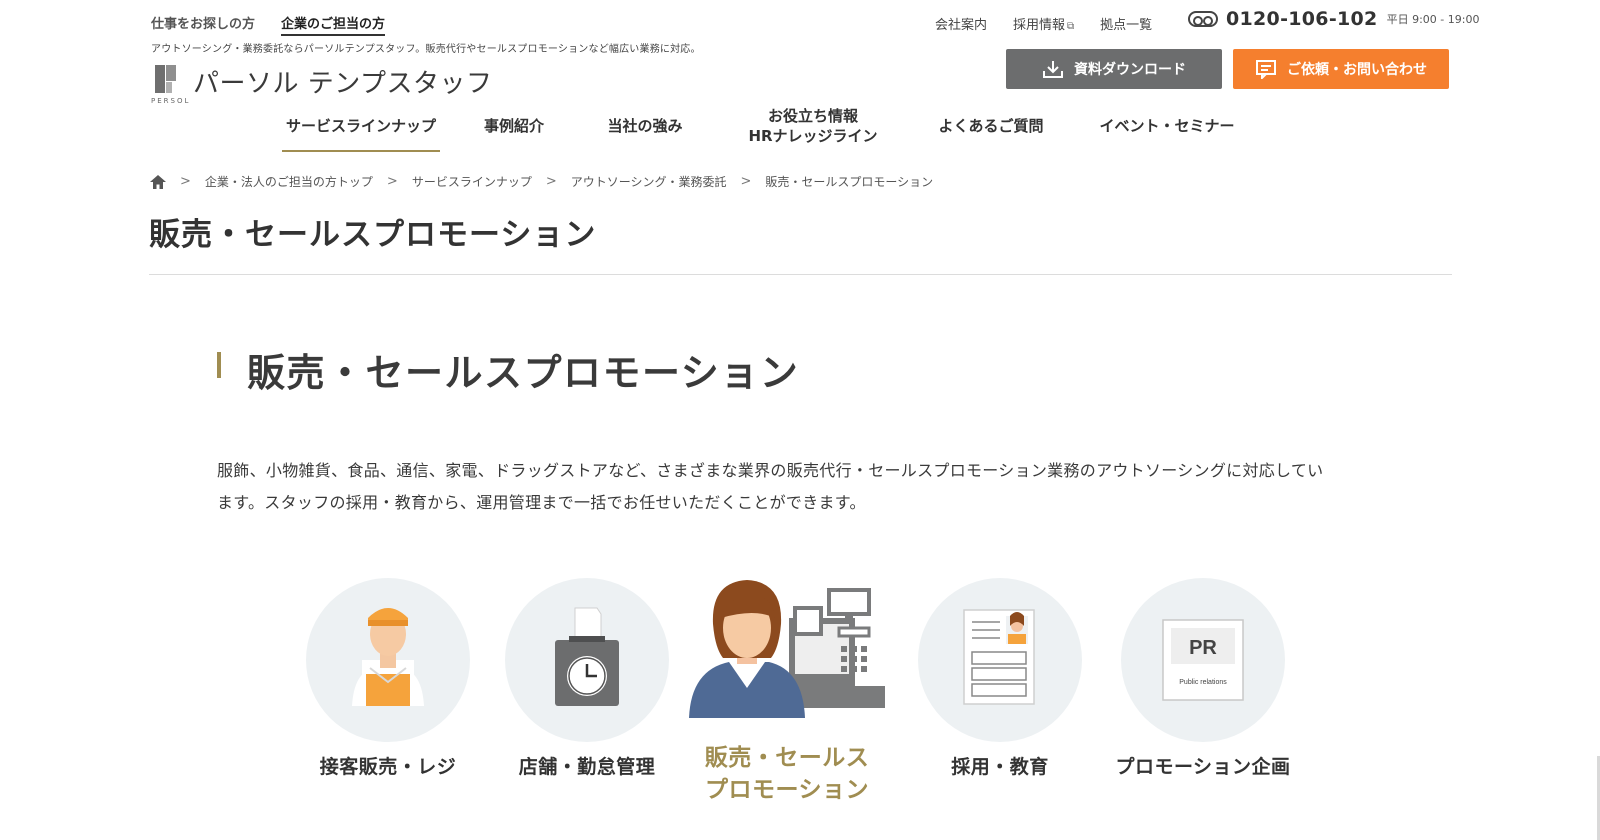 The width and height of the screenshot is (1600, 840). I want to click on service-label: 接客販売・レジ, so click(388, 767).